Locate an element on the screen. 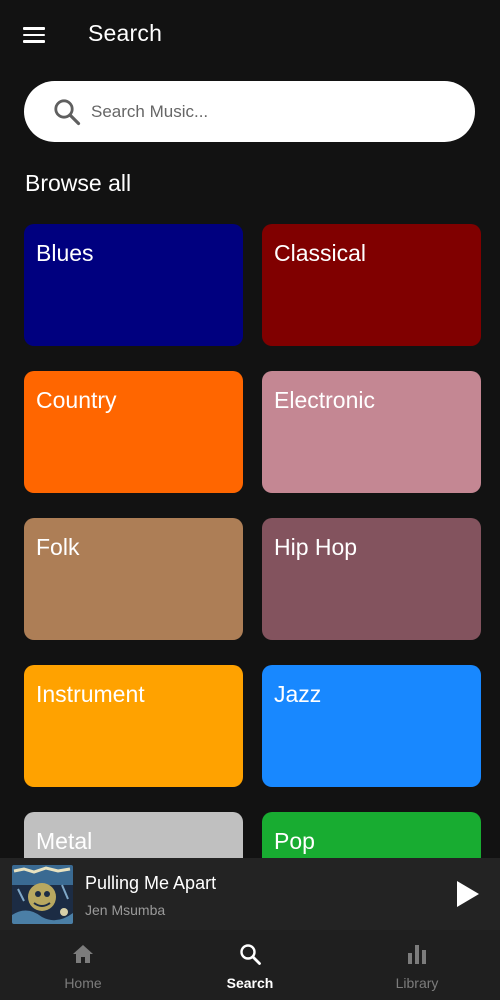 This screenshot has width=500, height=1000. bottom-nav: Home Search Library is located at coordinates (250, 965).